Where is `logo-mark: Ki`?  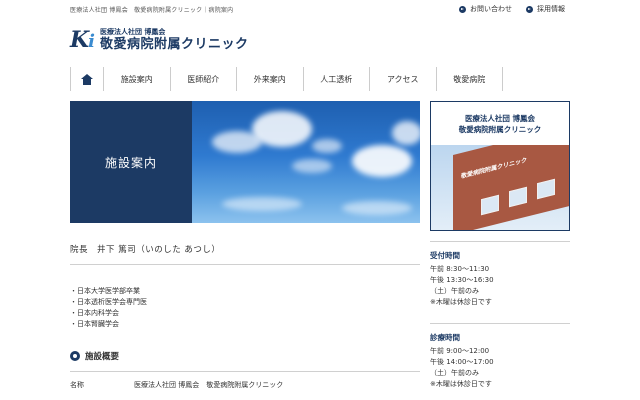 logo-mark: Ki is located at coordinates (82, 40).